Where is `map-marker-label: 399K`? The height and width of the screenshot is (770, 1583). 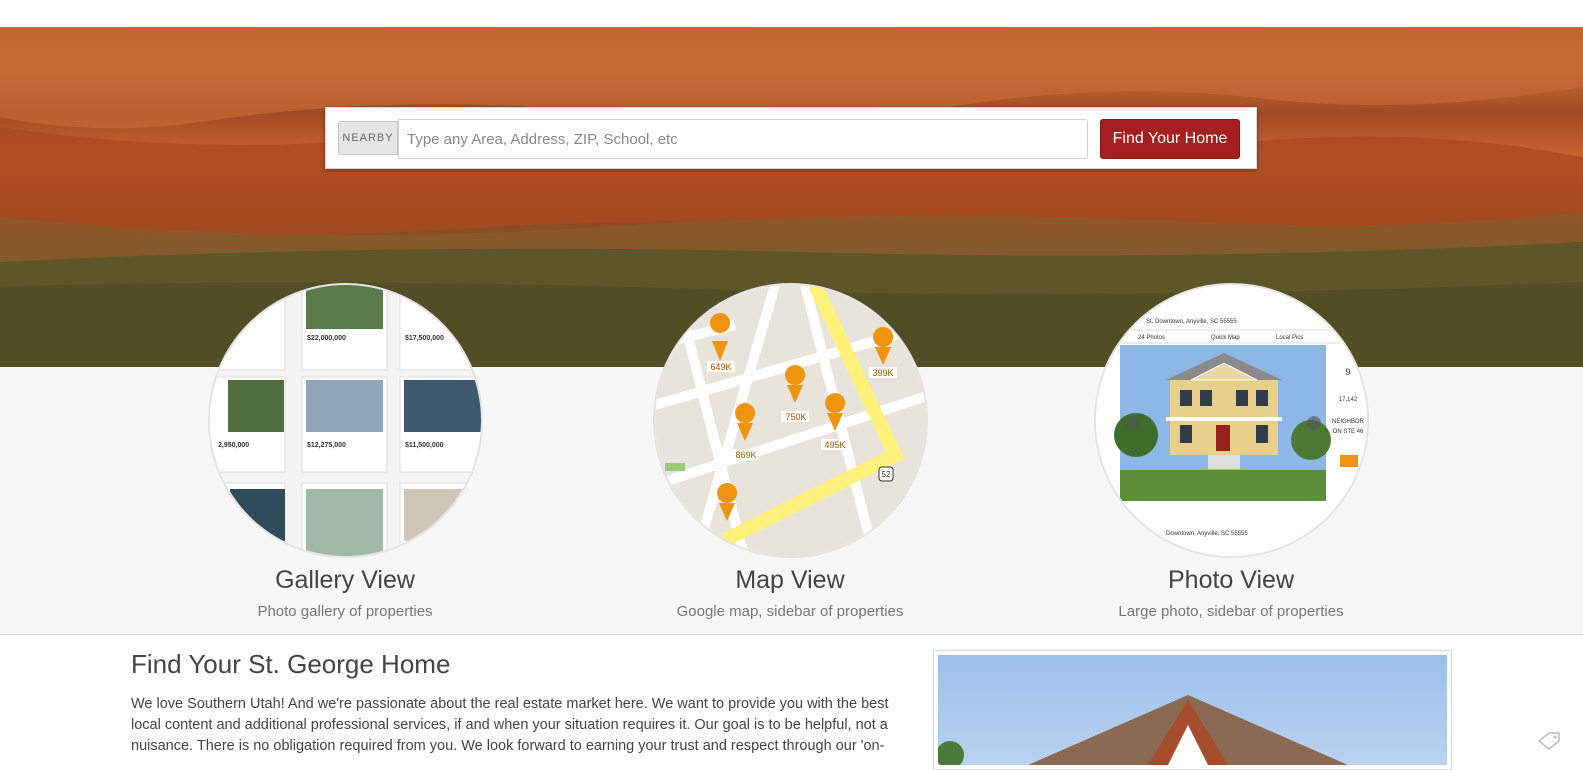
map-marker-label: 399K is located at coordinates (882, 373).